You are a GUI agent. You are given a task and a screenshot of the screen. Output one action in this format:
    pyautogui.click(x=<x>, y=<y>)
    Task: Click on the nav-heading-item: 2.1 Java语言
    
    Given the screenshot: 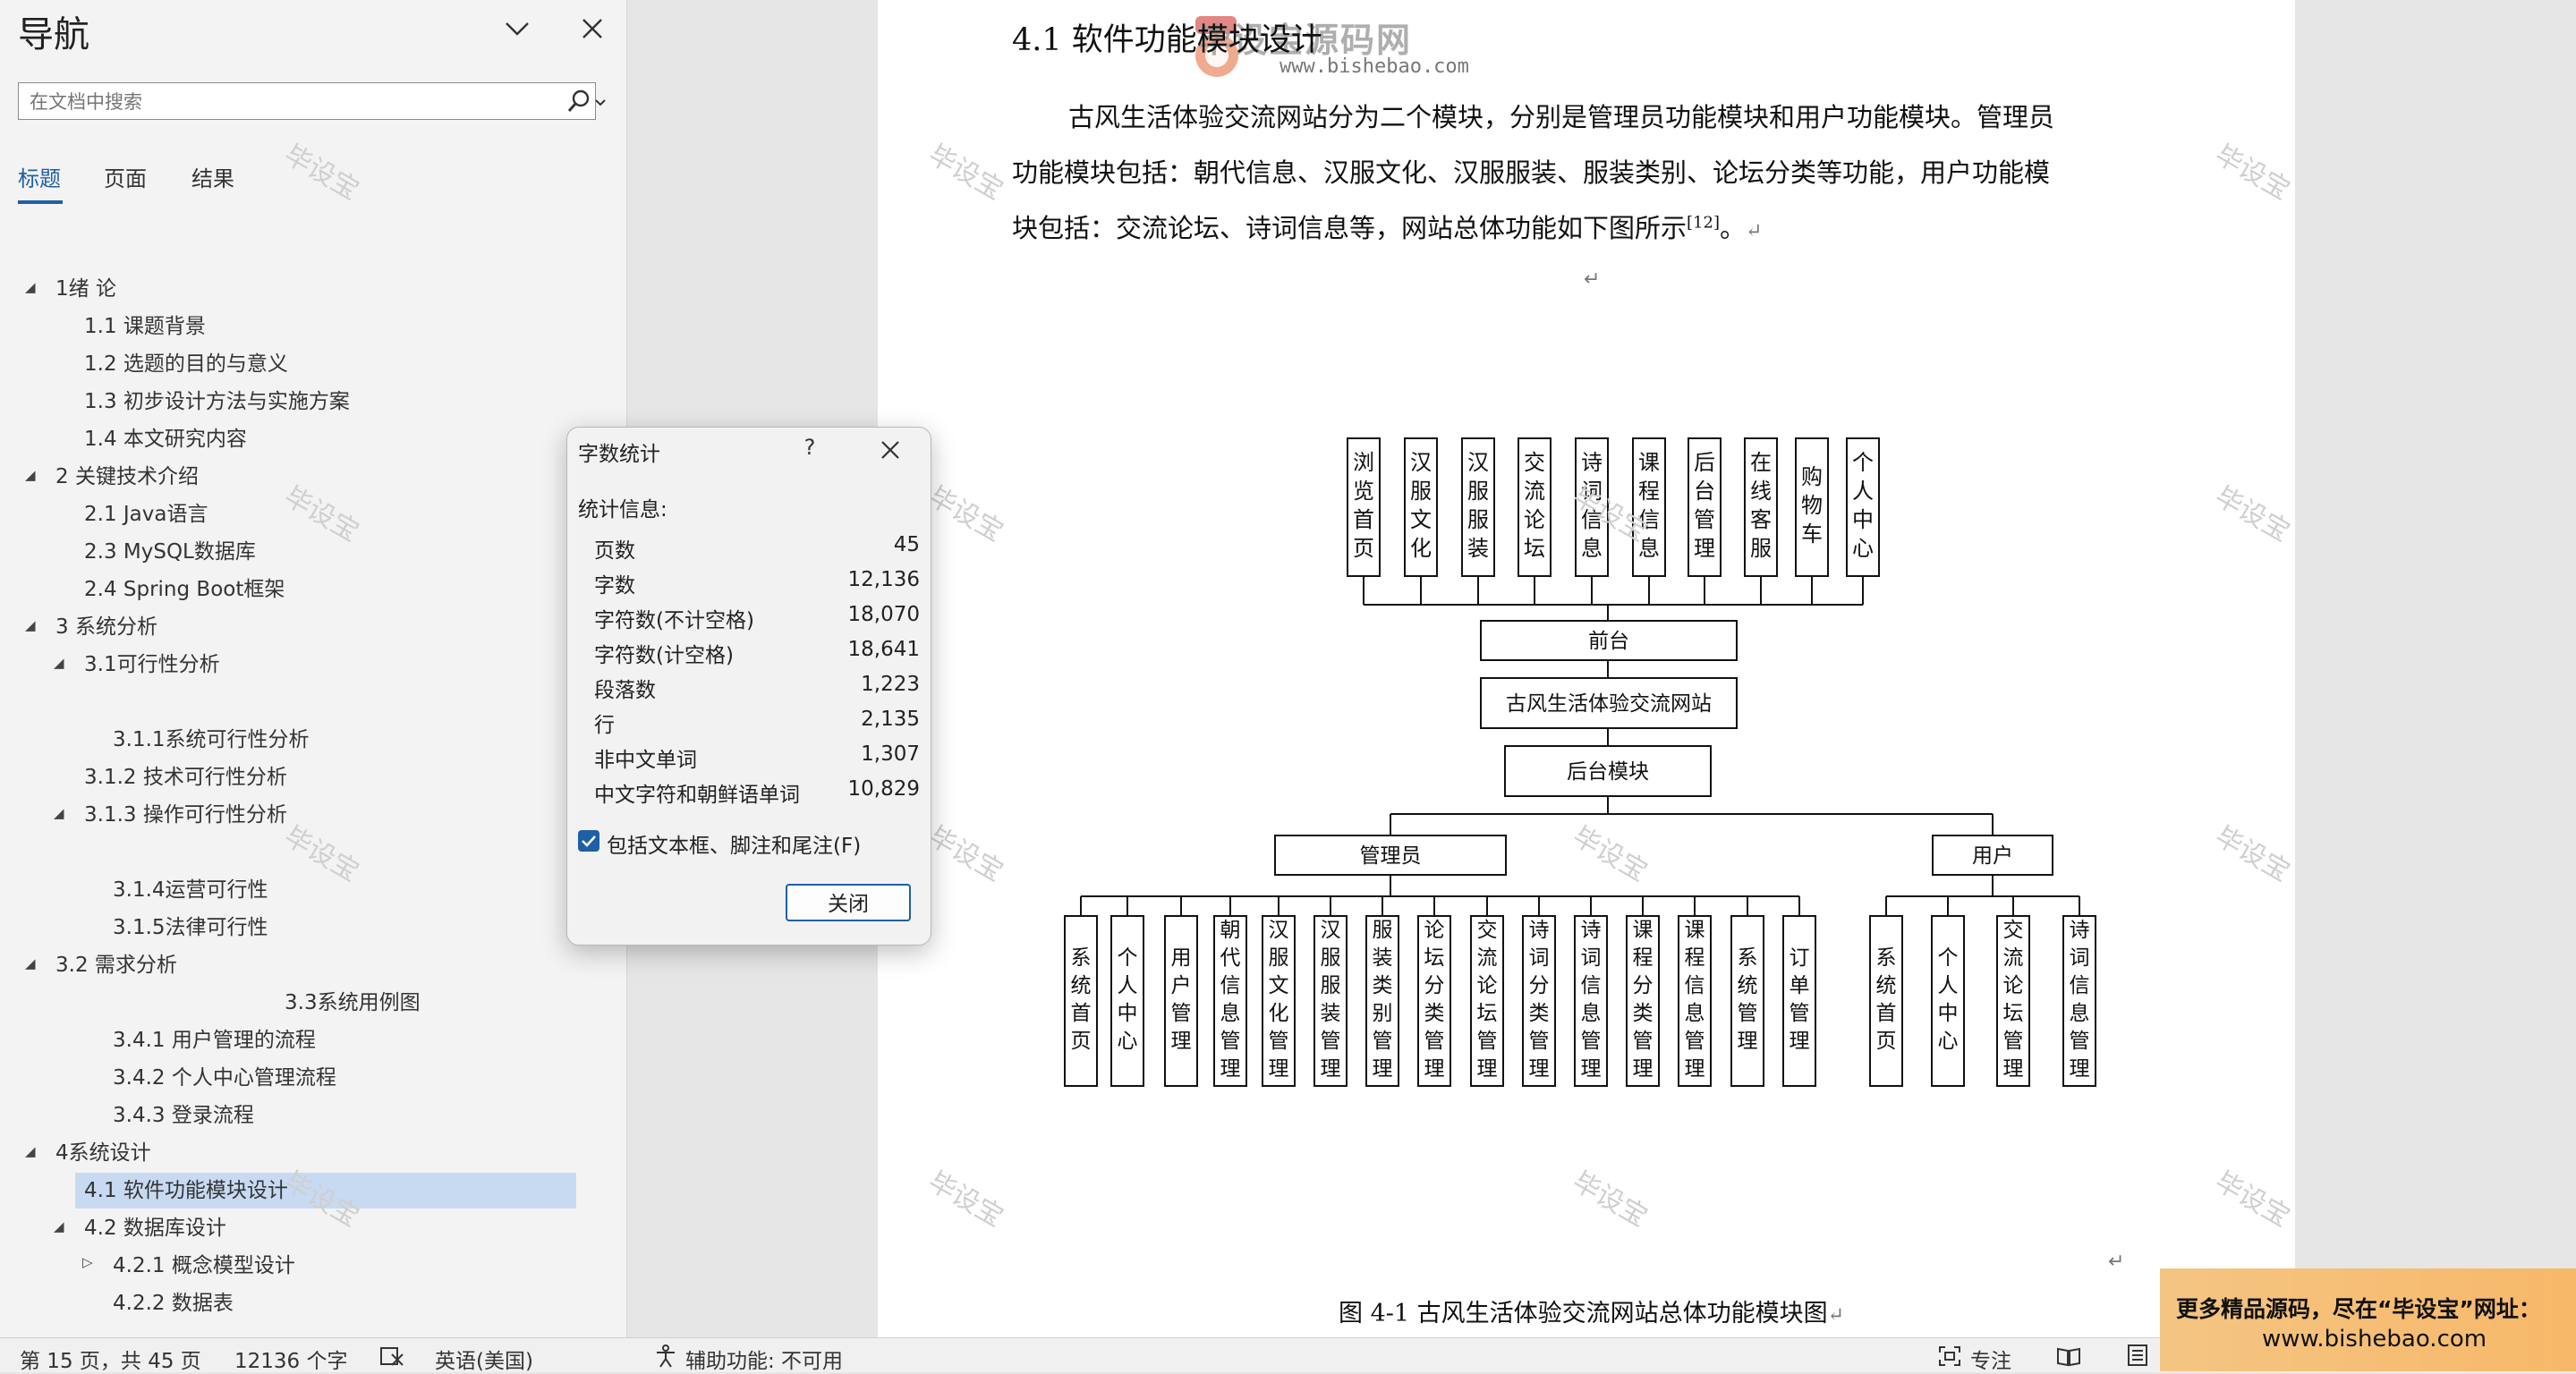 What is the action you would take?
    pyautogui.click(x=146, y=514)
    